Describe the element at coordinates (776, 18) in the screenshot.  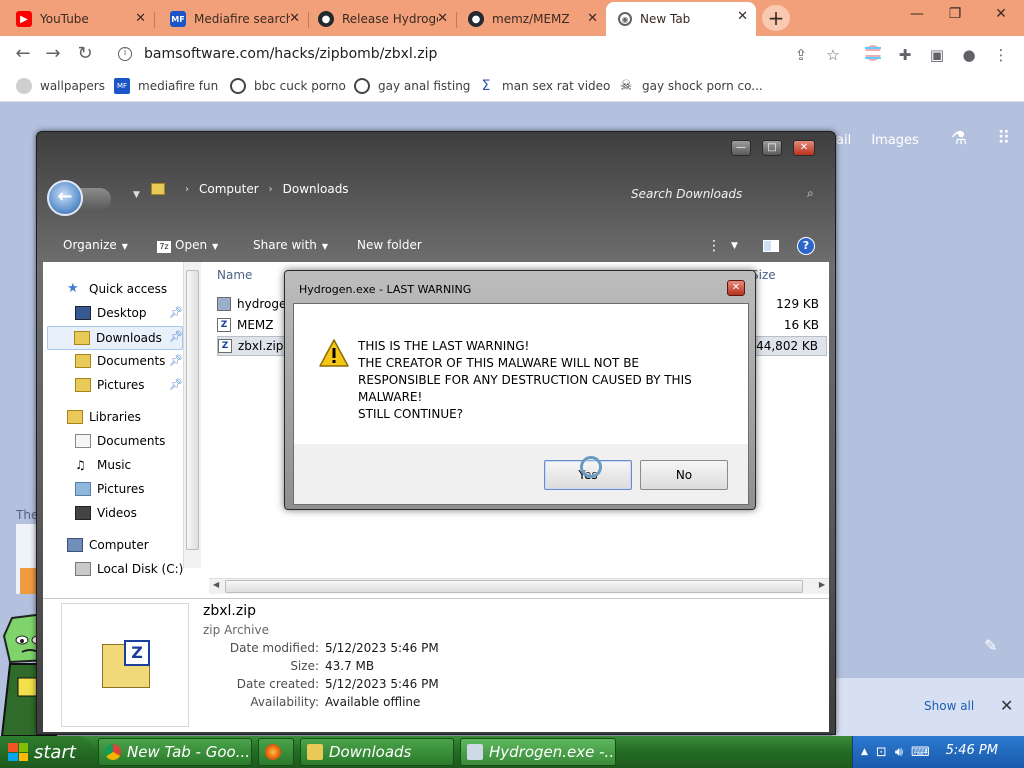
I see `new-tab-button: +` at that location.